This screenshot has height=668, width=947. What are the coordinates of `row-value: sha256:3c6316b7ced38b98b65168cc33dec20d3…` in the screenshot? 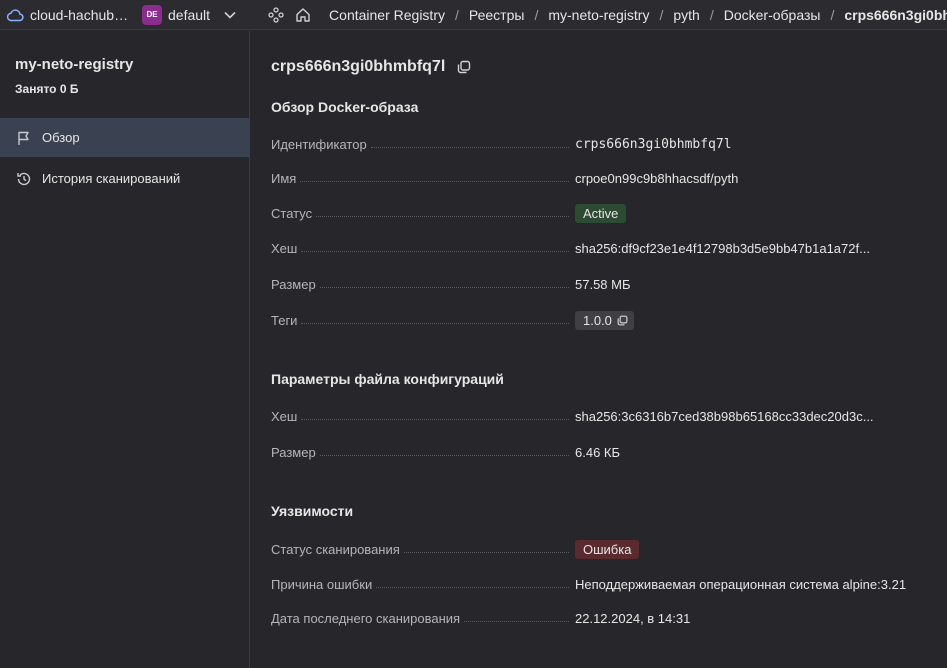 It's located at (724, 416).